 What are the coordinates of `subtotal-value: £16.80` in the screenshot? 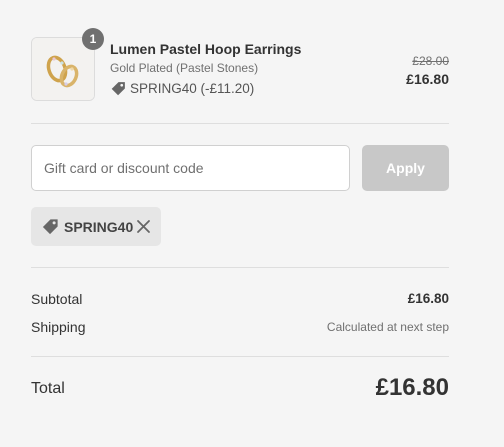 It's located at (428, 298).